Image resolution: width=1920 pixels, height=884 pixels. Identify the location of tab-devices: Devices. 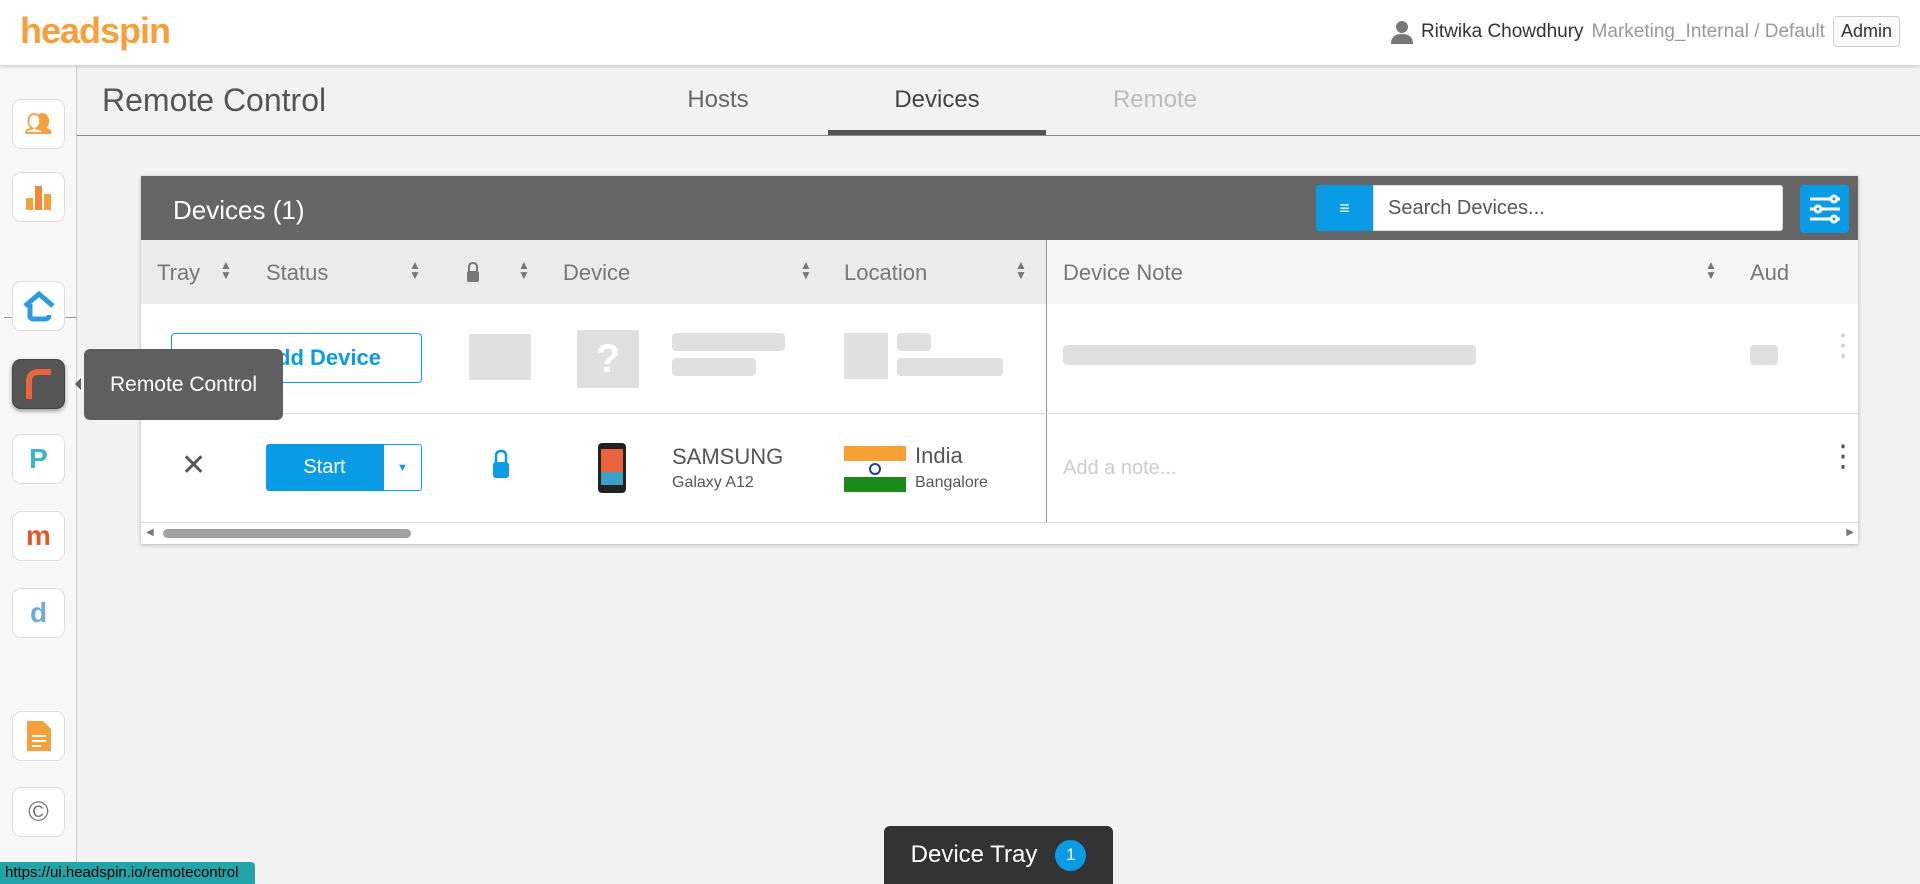
(936, 100).